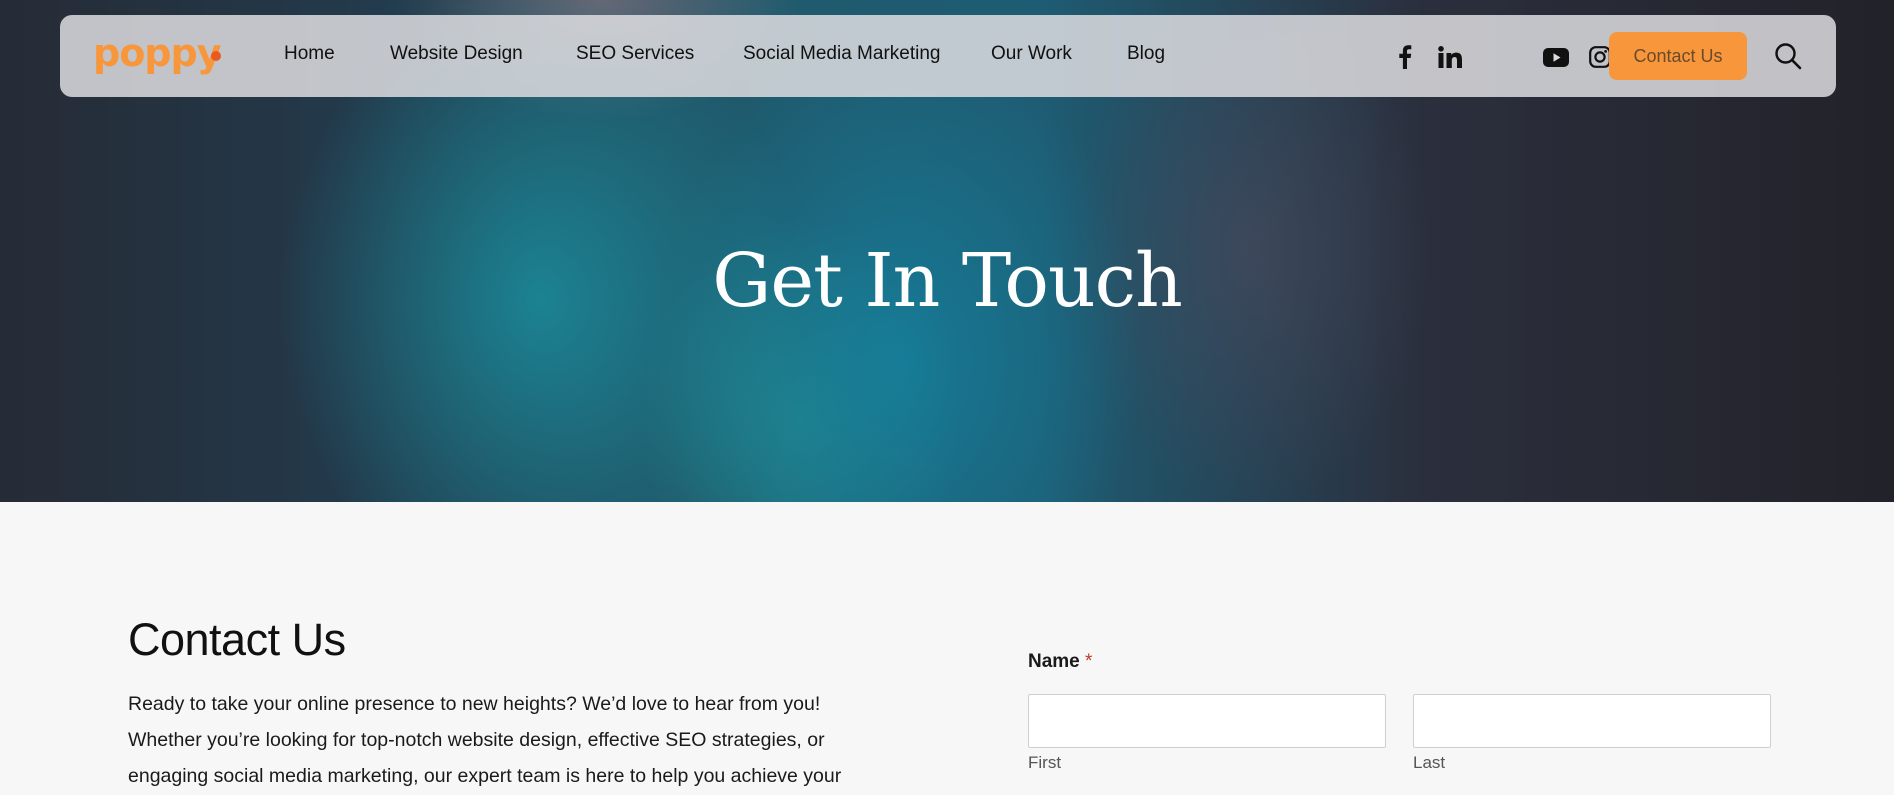 This screenshot has width=1894, height=795. Describe the element at coordinates (216, 56) in the screenshot. I see `logo-dot` at that location.